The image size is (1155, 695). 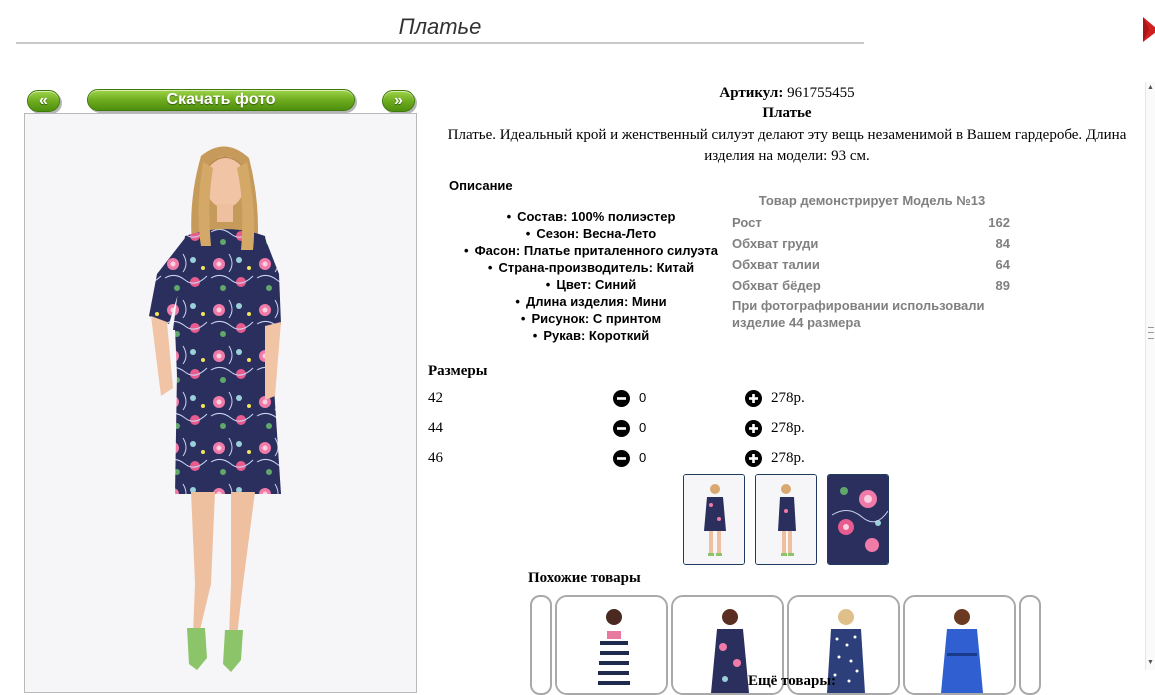 I want to click on description-heading: Описание, so click(x=481, y=185).